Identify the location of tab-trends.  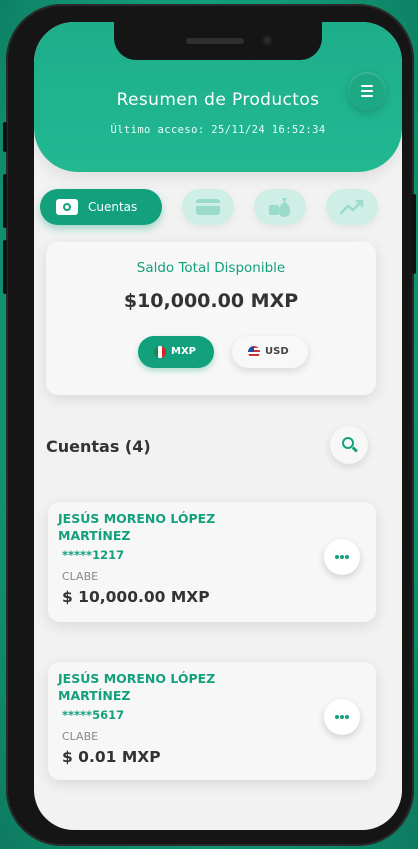
(352, 207).